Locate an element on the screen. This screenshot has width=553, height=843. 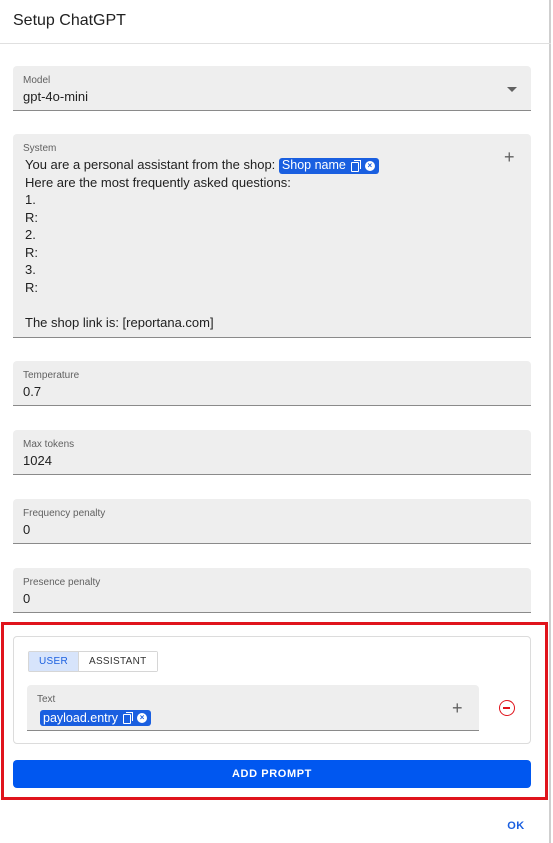
frequency-penalty-label: Frequency penalty is located at coordinates (64, 513).